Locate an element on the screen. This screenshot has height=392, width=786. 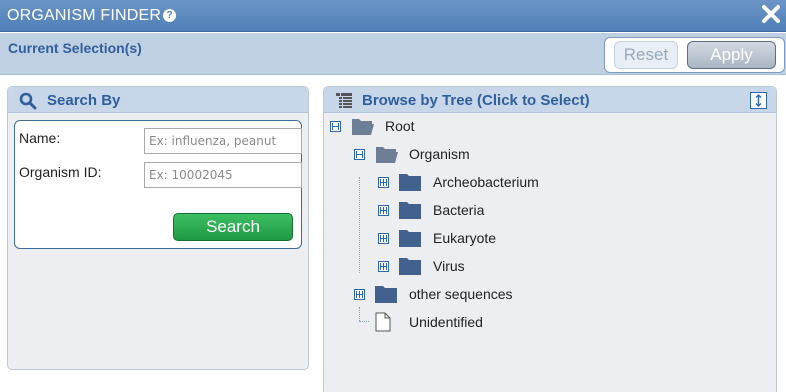
tree-node-label: other sequences is located at coordinates (461, 294).